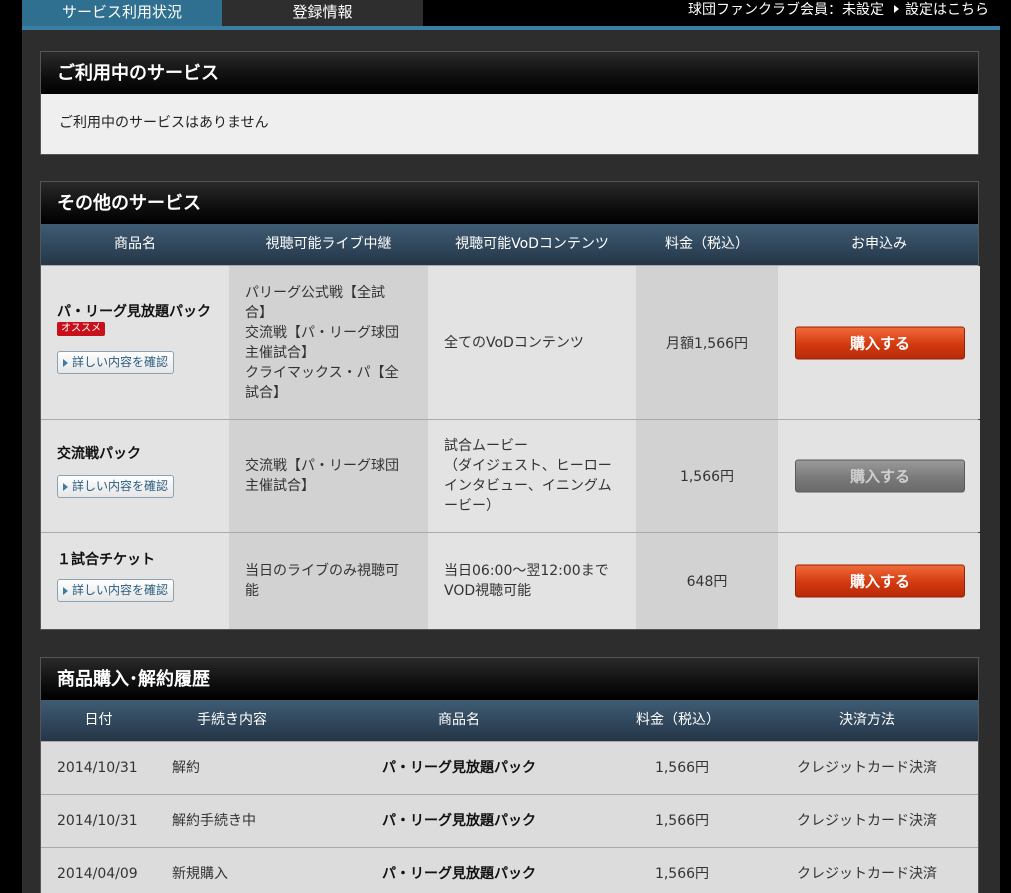  What do you see at coordinates (514, 342) in the screenshot?
I see `vod-line: 全てのVoDコンテンツ` at bounding box center [514, 342].